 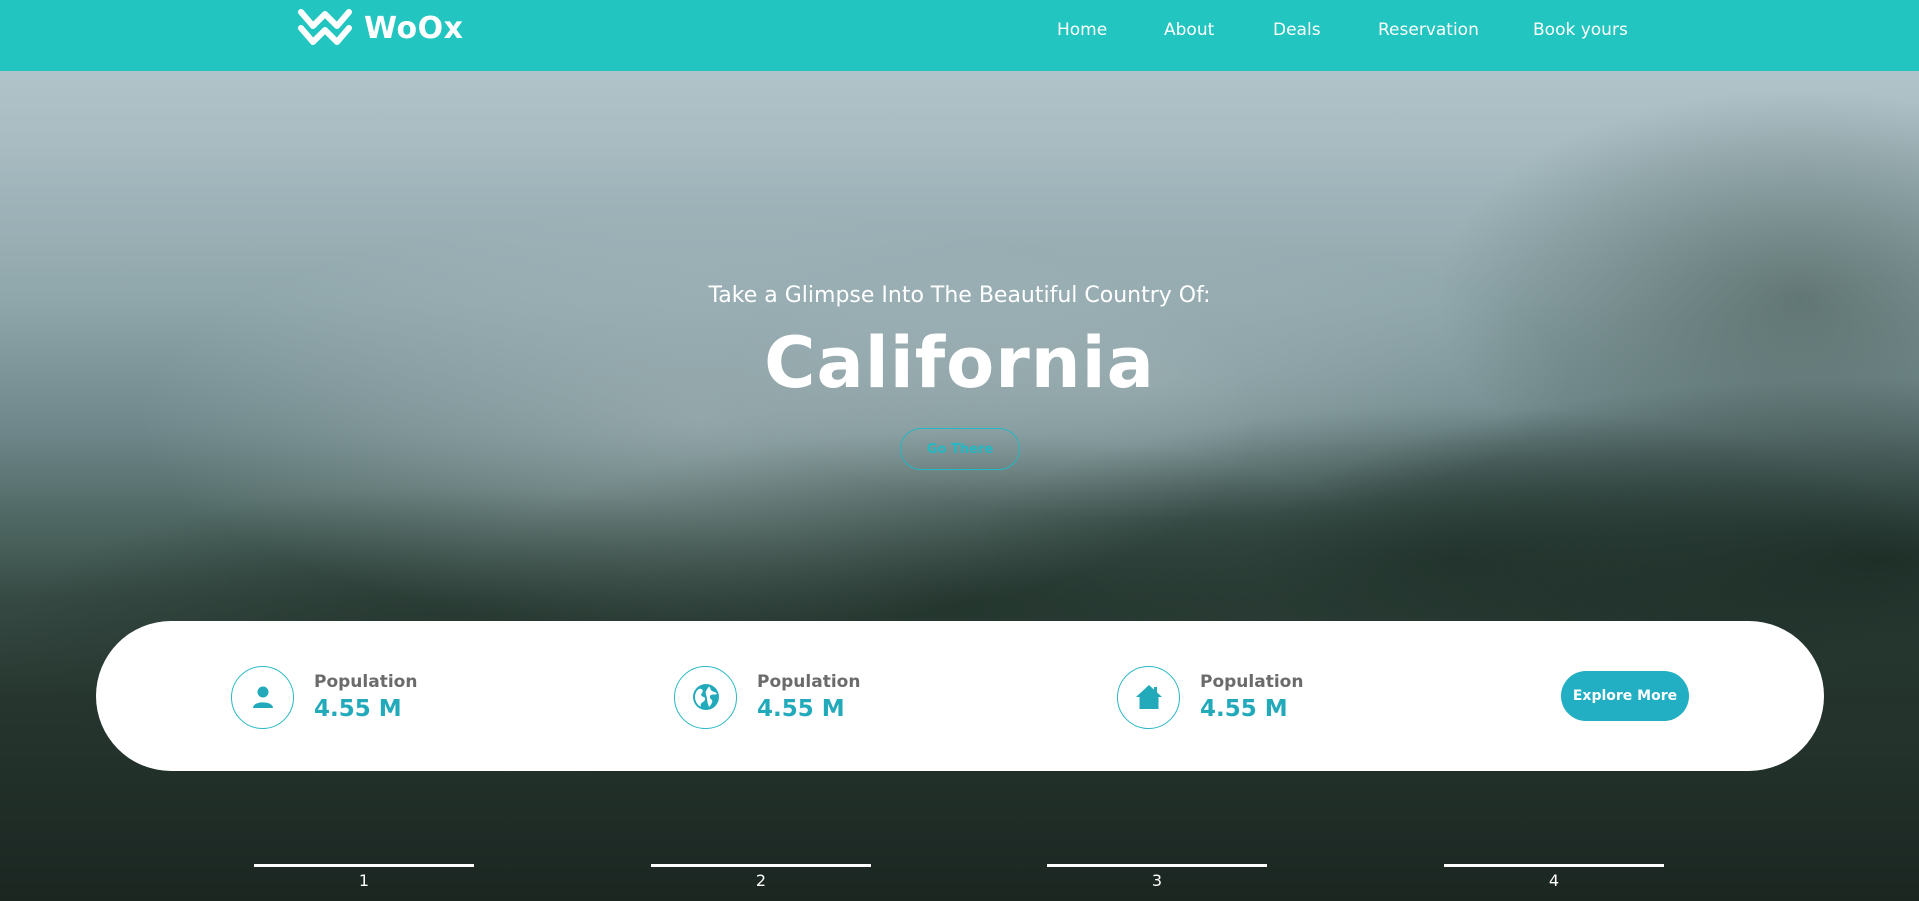 I want to click on indicator-number: 1, so click(x=364, y=880).